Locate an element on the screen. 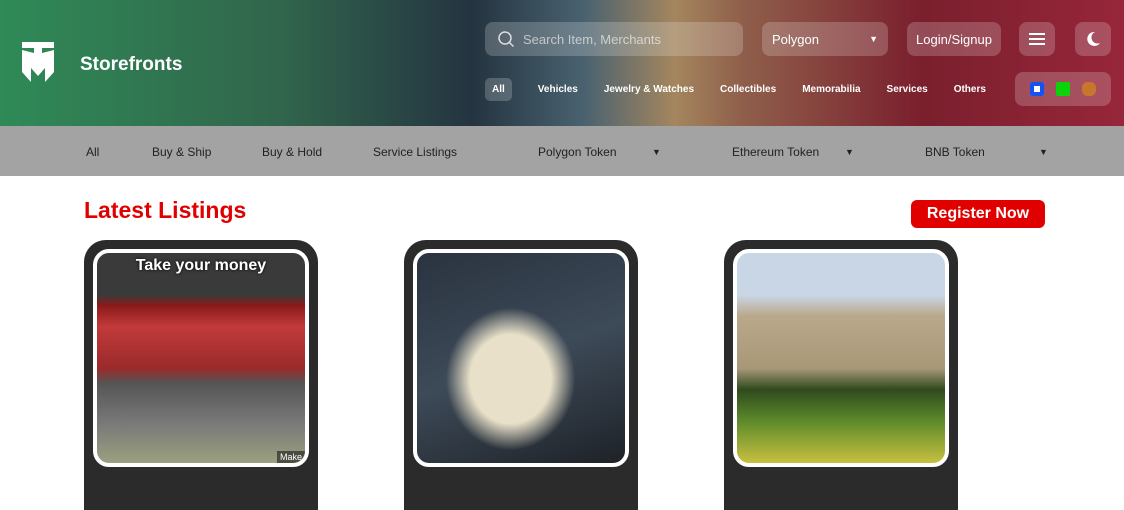 This screenshot has height=510, width=1124. brand-name: Storefronts is located at coordinates (131, 65).